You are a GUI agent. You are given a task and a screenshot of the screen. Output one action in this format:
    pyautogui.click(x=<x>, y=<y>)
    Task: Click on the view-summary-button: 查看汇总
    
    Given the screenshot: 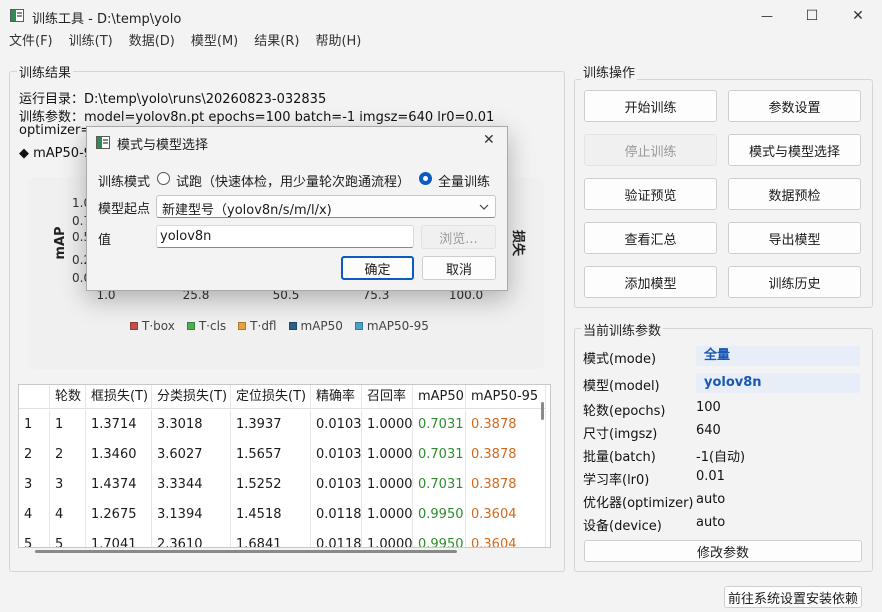 What is the action you would take?
    pyautogui.click(x=650, y=238)
    